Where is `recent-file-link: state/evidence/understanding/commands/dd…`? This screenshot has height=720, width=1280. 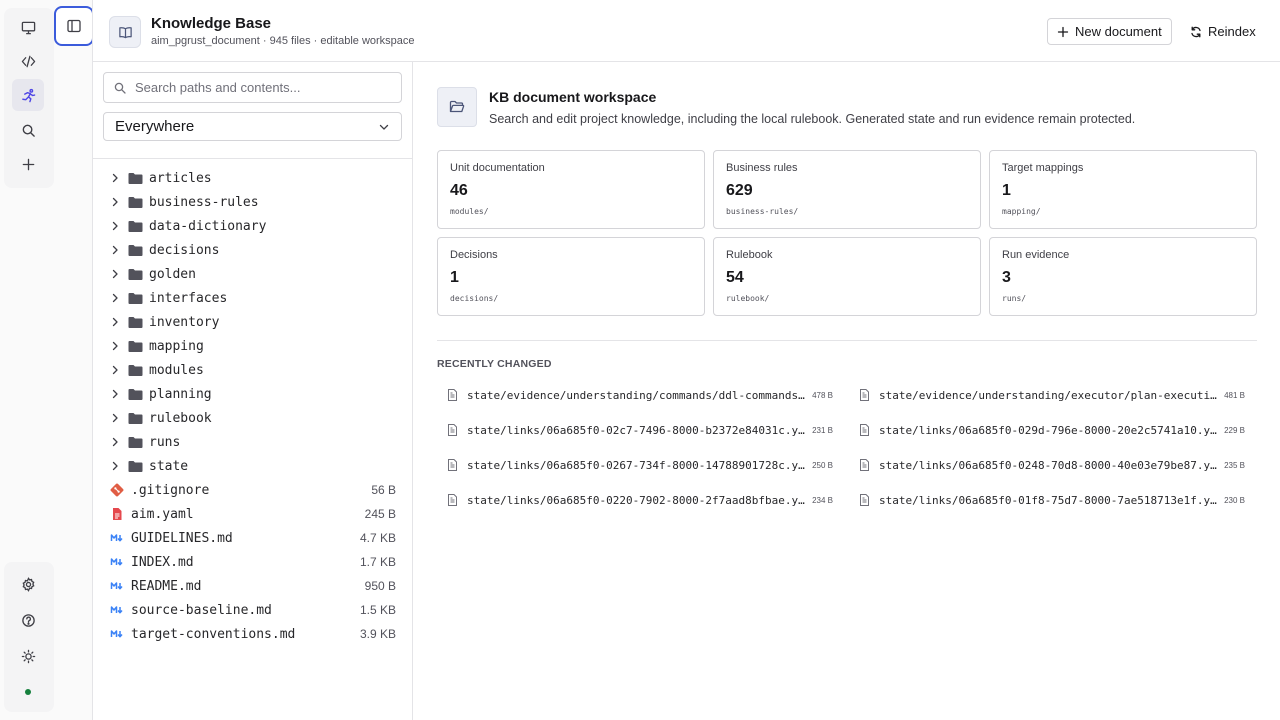 recent-file-link: state/evidence/understanding/commands/dd… is located at coordinates (637, 395).